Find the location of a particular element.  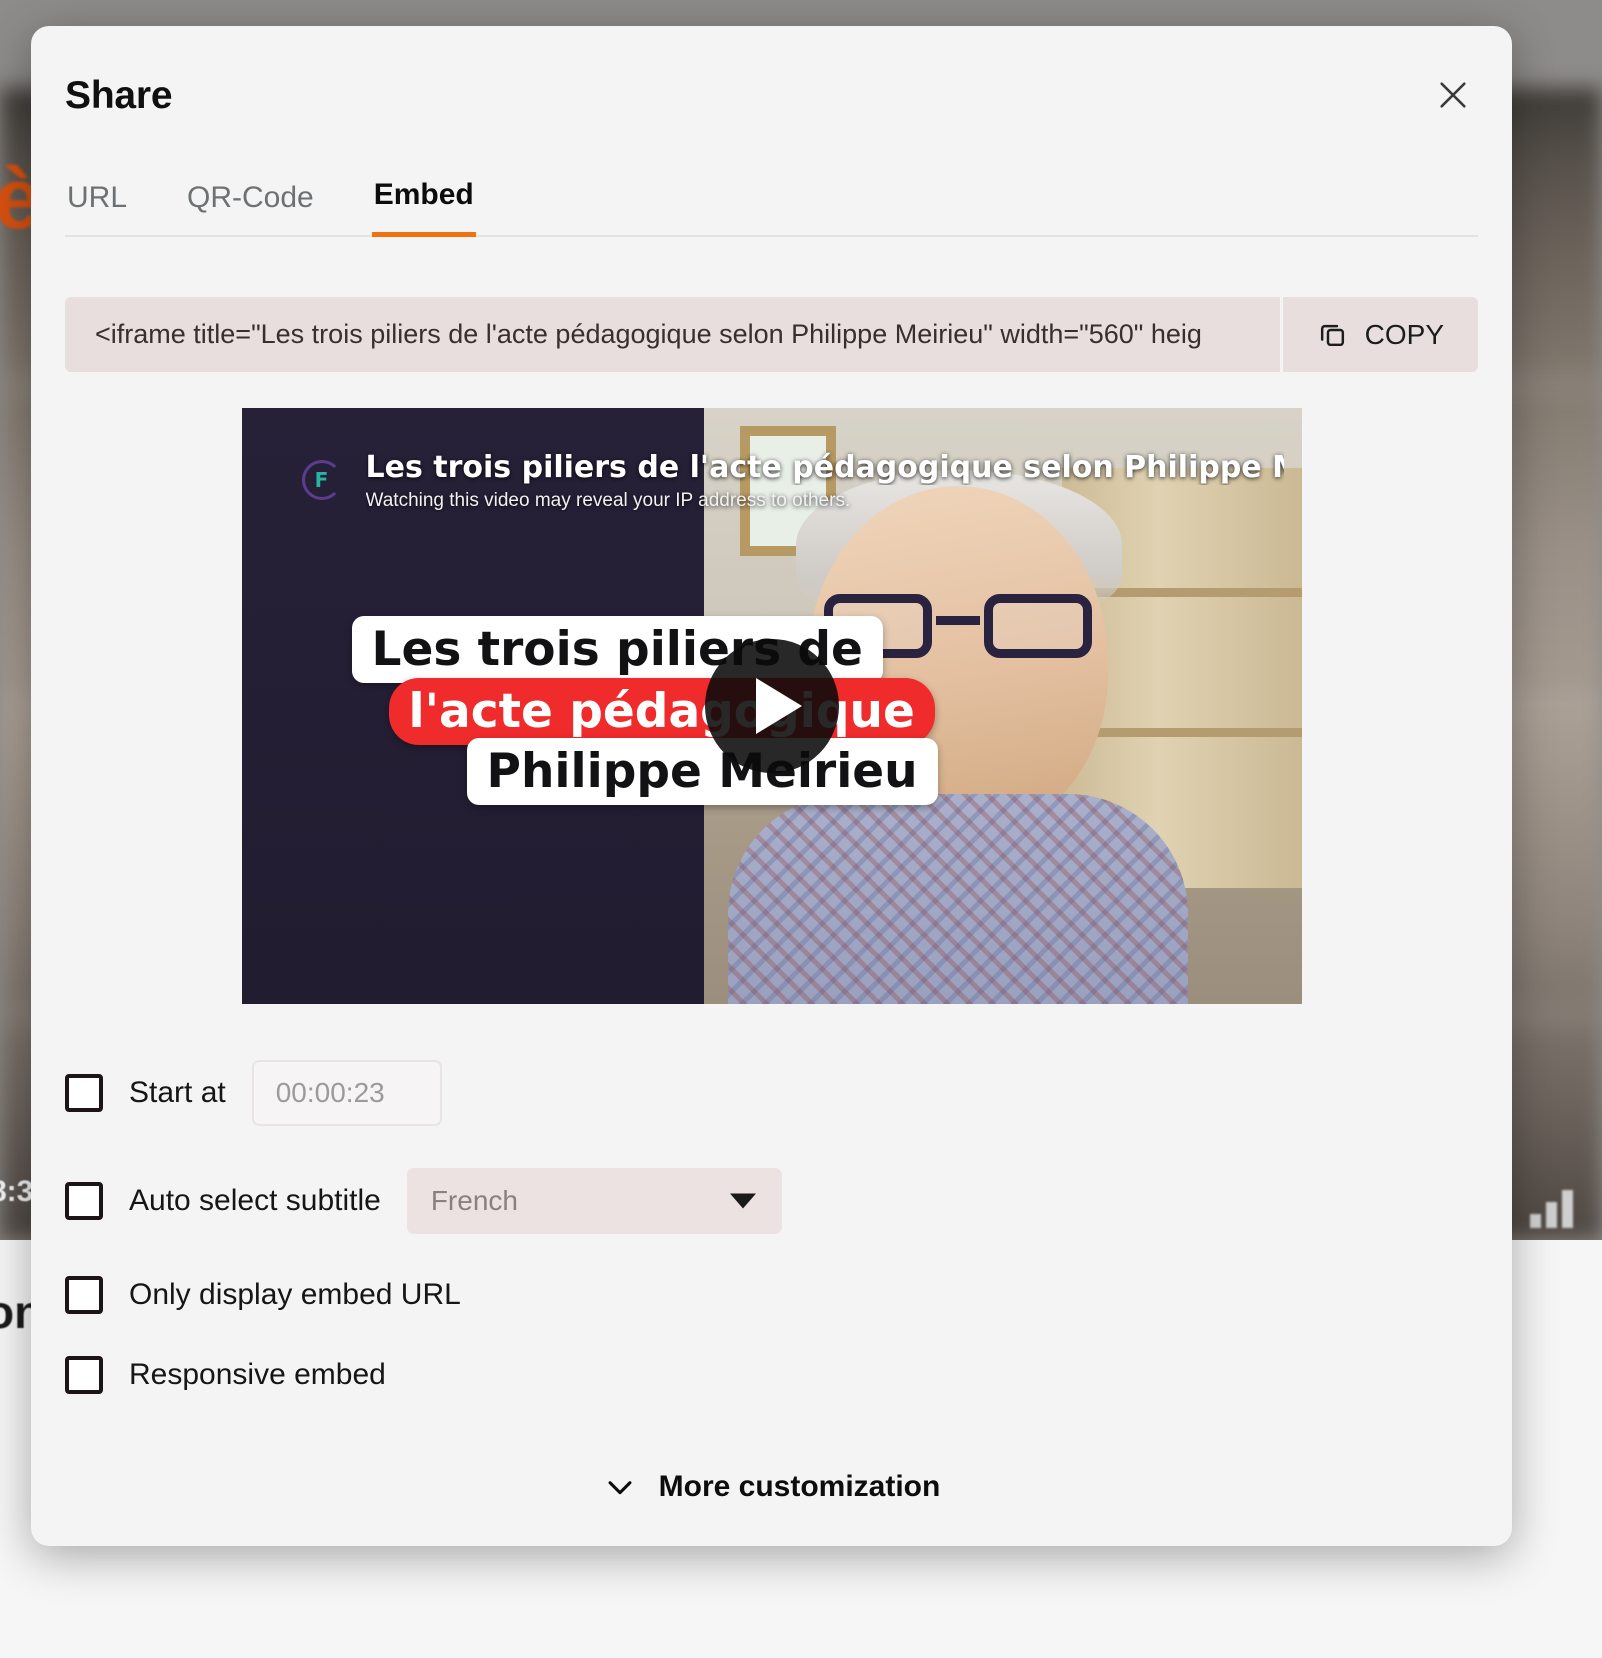

chevron-down-icon is located at coordinates (620, 1488).